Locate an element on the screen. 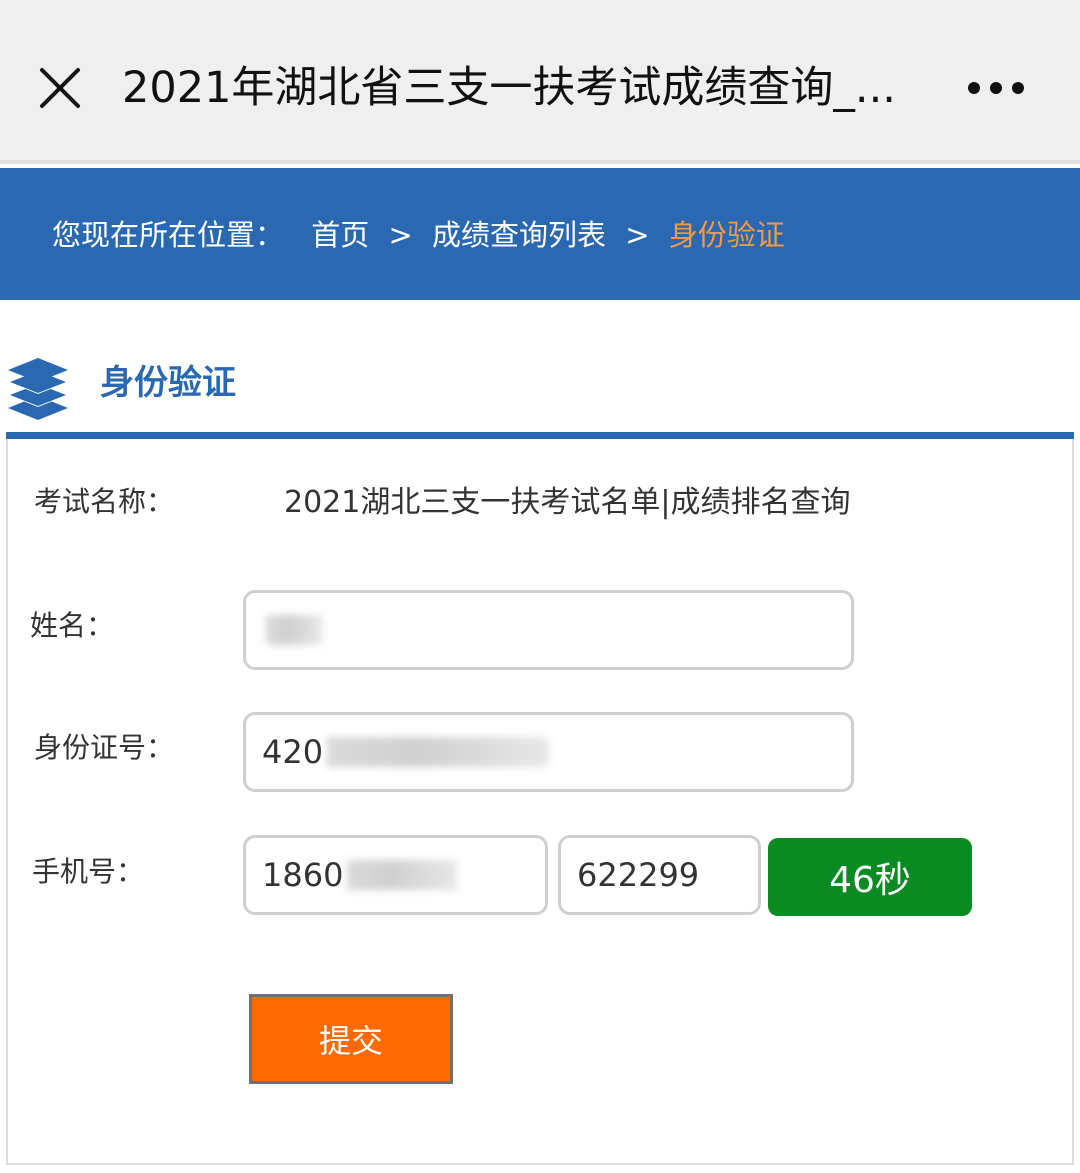 The width and height of the screenshot is (1080, 1173). redacted-phone is located at coordinates (402, 875).